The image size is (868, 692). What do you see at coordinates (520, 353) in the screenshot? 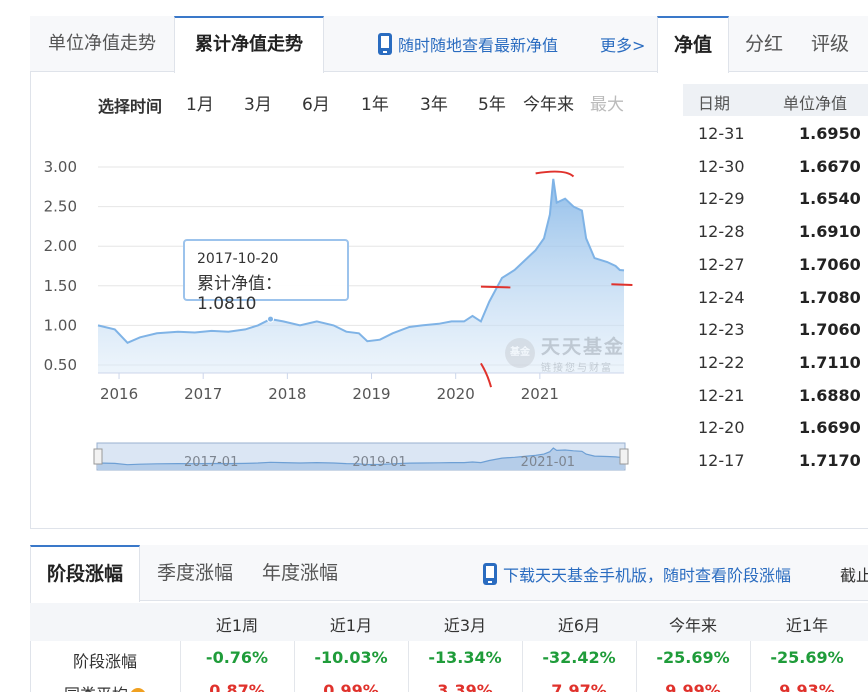
I see `watermark-logo: 基金` at bounding box center [520, 353].